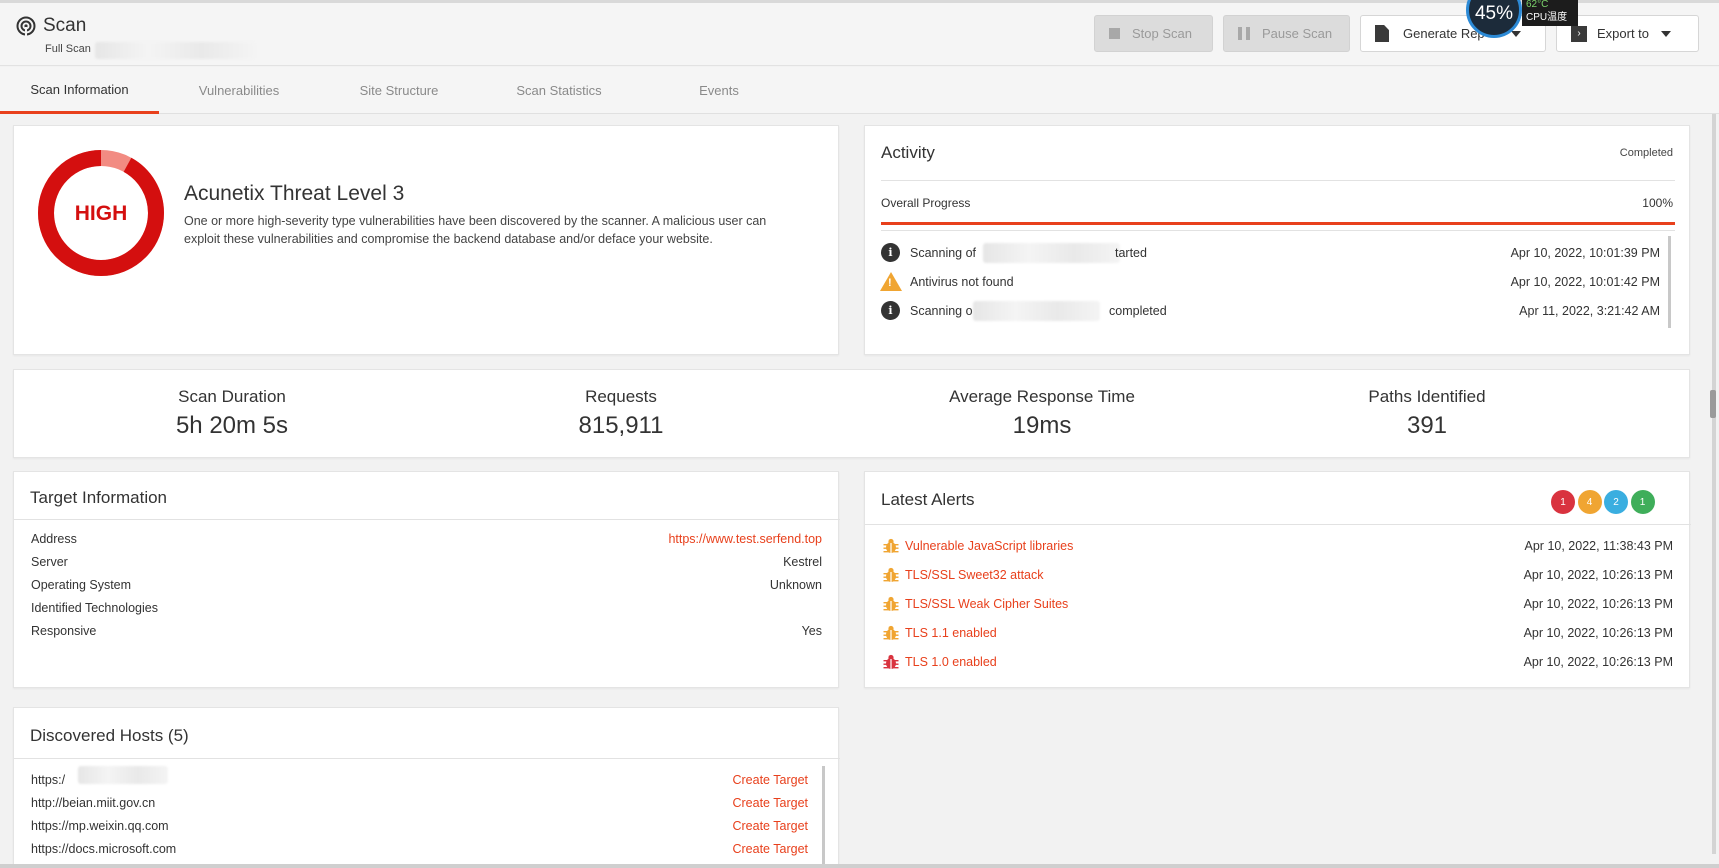 The image size is (1719, 868). What do you see at coordinates (891, 281) in the screenshot?
I see `warning-icon: !` at bounding box center [891, 281].